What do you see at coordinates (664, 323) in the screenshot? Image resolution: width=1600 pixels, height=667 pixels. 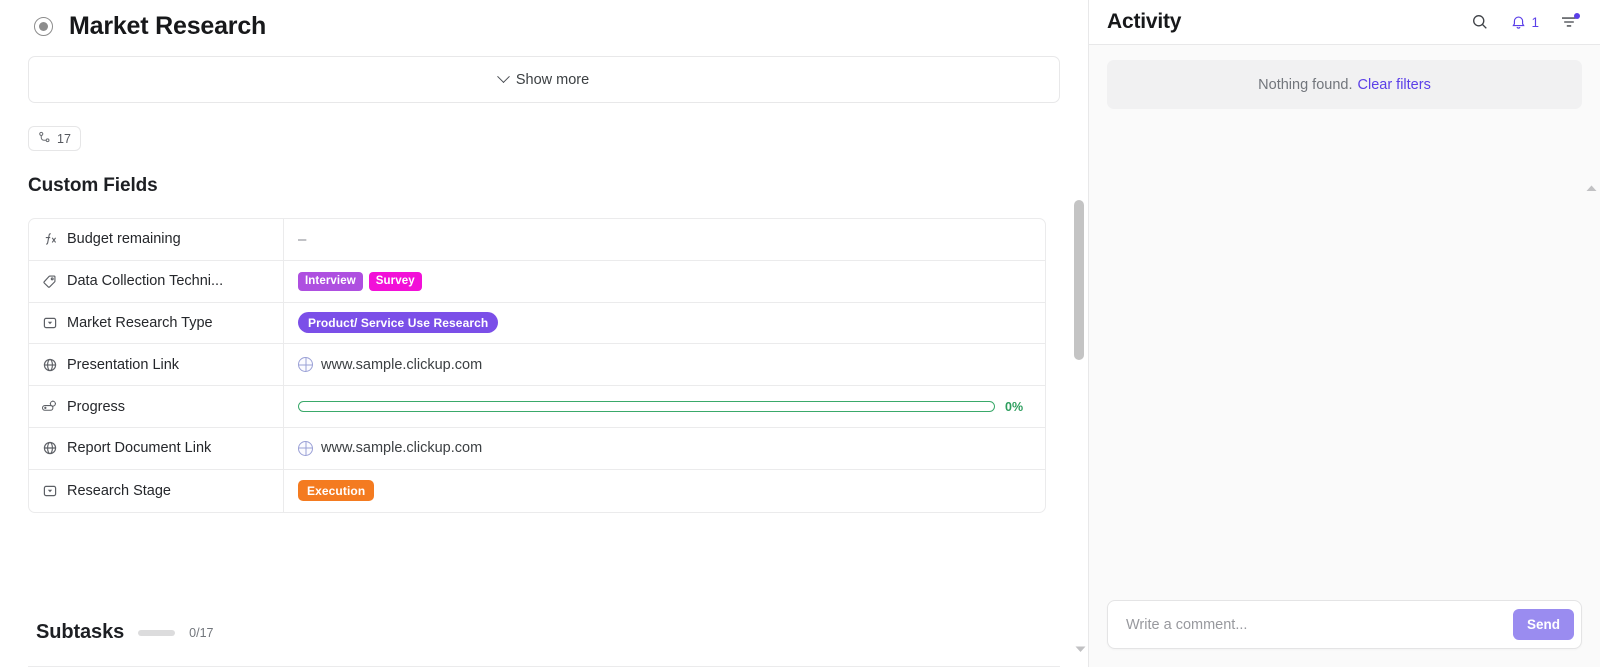 I see `field-value-cell: Product/ Service Use Research` at bounding box center [664, 323].